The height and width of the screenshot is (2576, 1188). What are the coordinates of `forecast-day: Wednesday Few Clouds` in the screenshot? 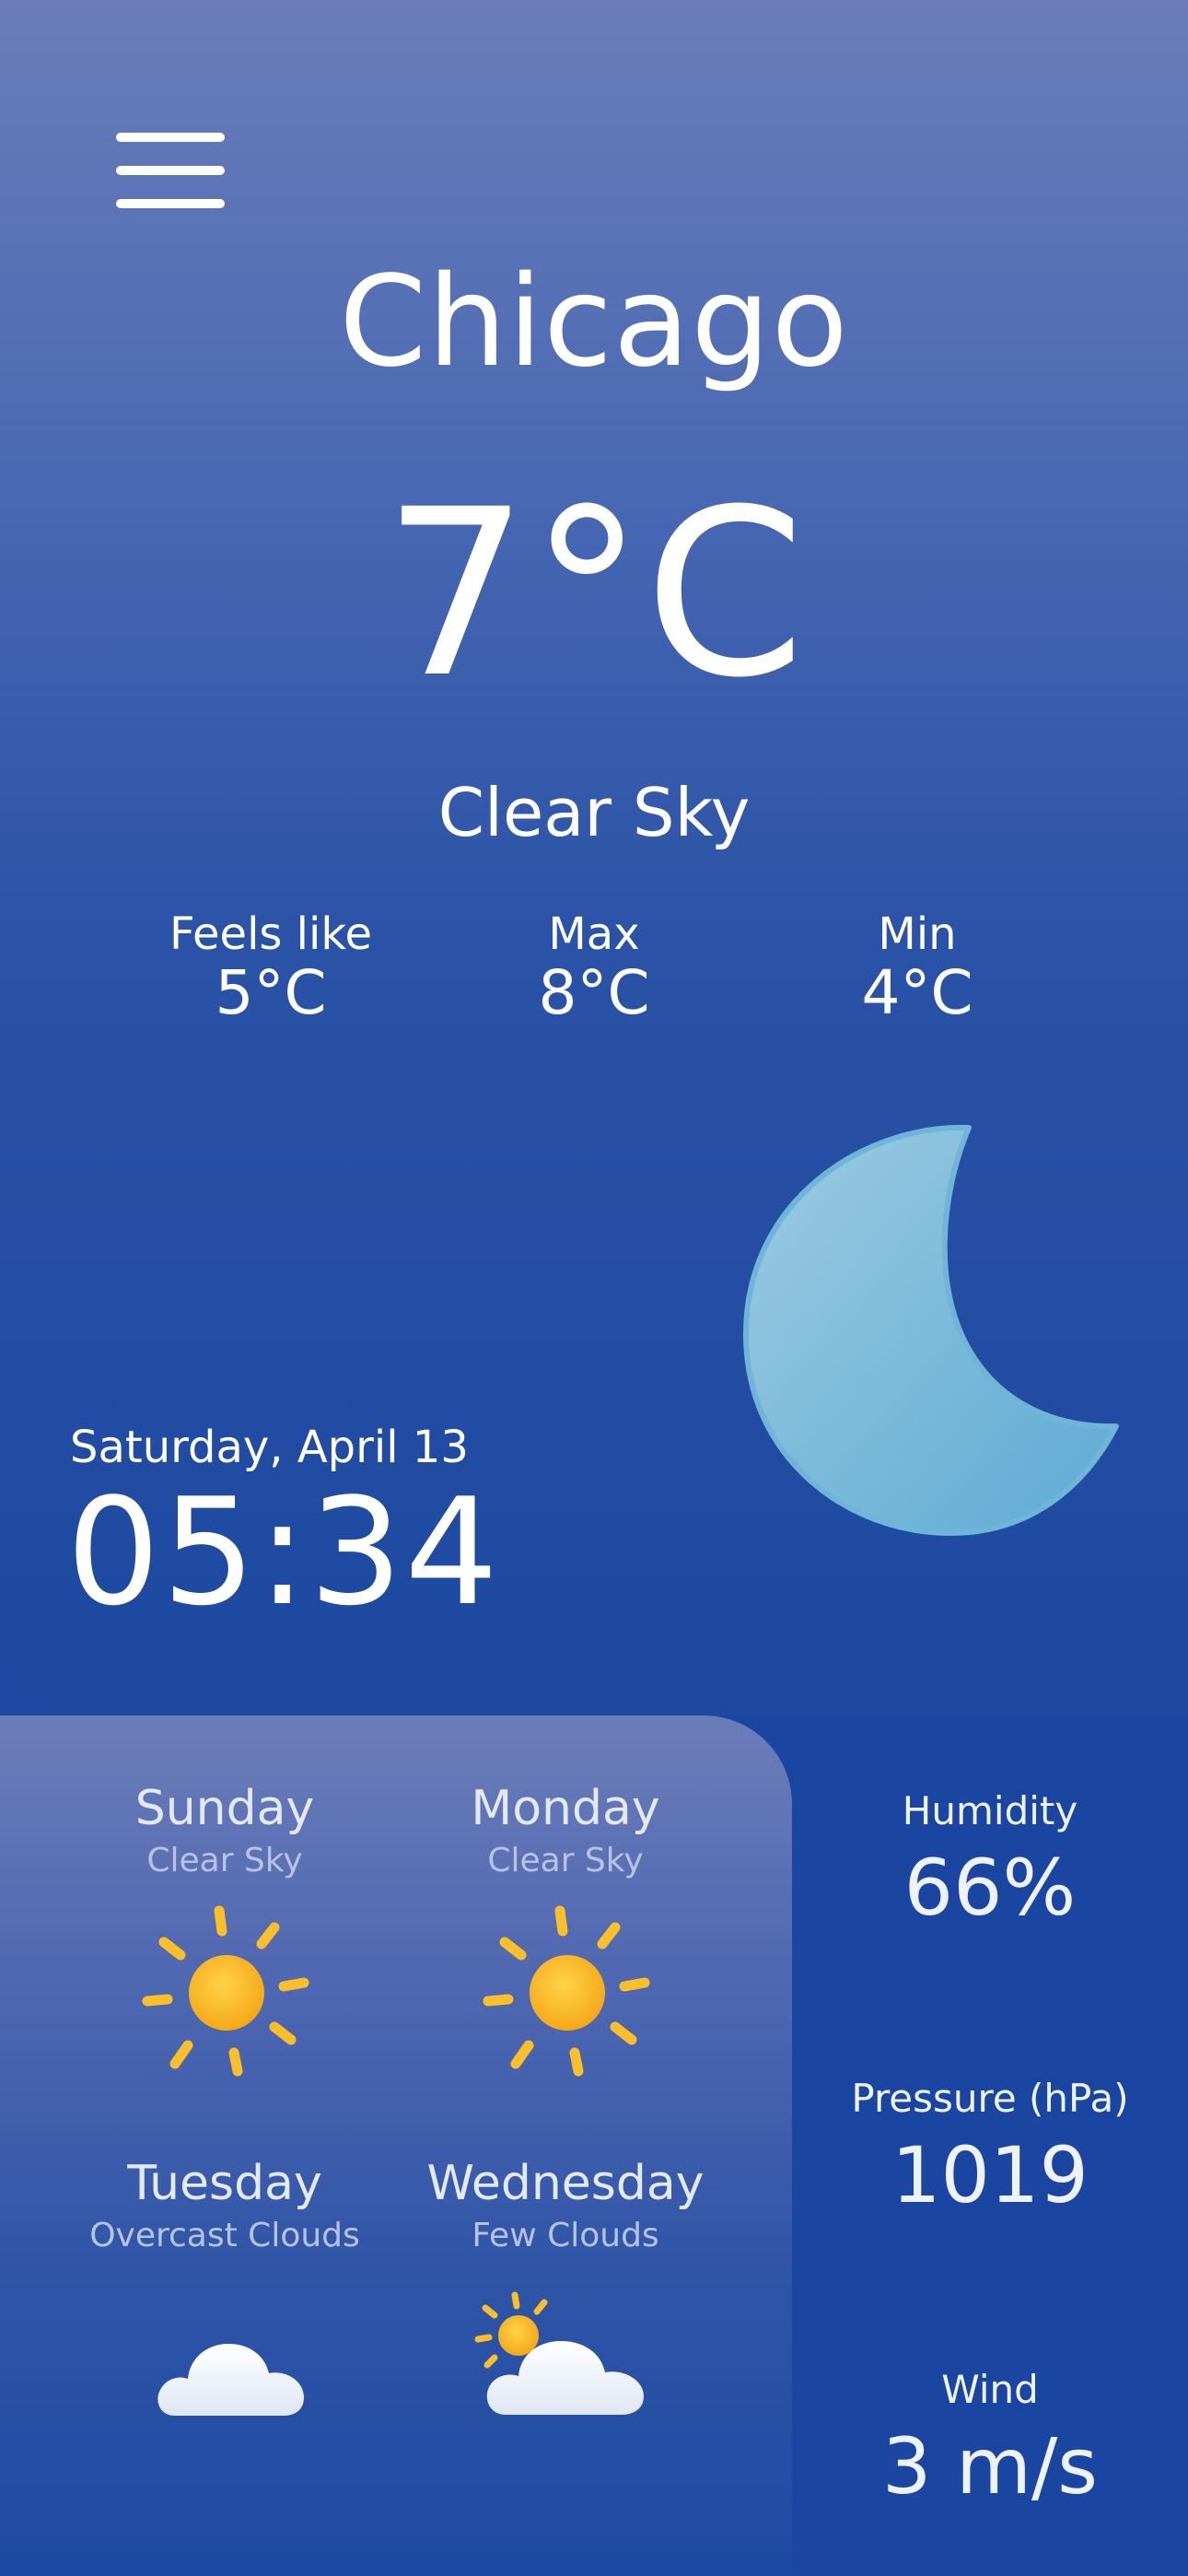 It's located at (565, 2205).